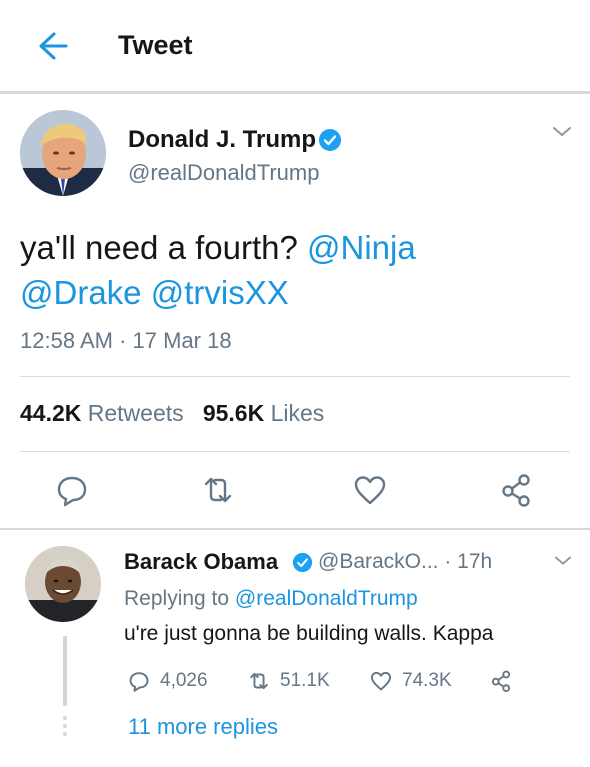  Describe the element at coordinates (177, 598) in the screenshot. I see `replying-to-prefix: Replying to` at that location.